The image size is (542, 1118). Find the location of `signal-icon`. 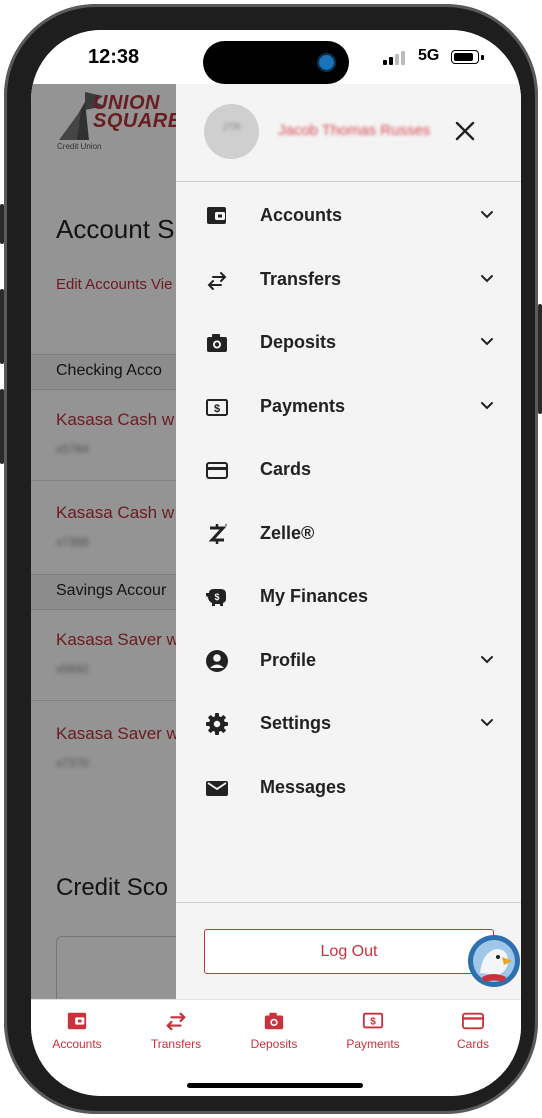

signal-icon is located at coordinates (394, 58).